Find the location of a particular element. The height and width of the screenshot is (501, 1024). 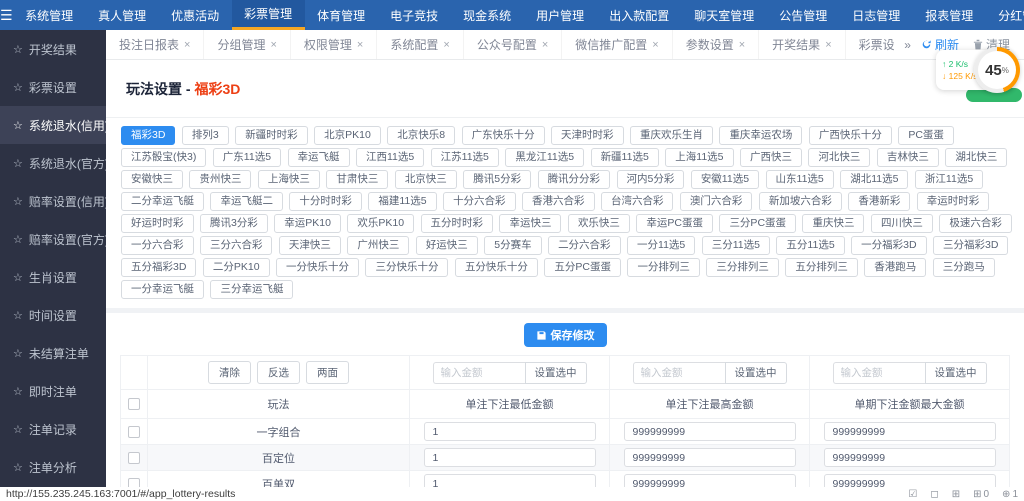

top-nav-item: 现金系统 is located at coordinates (487, 15).